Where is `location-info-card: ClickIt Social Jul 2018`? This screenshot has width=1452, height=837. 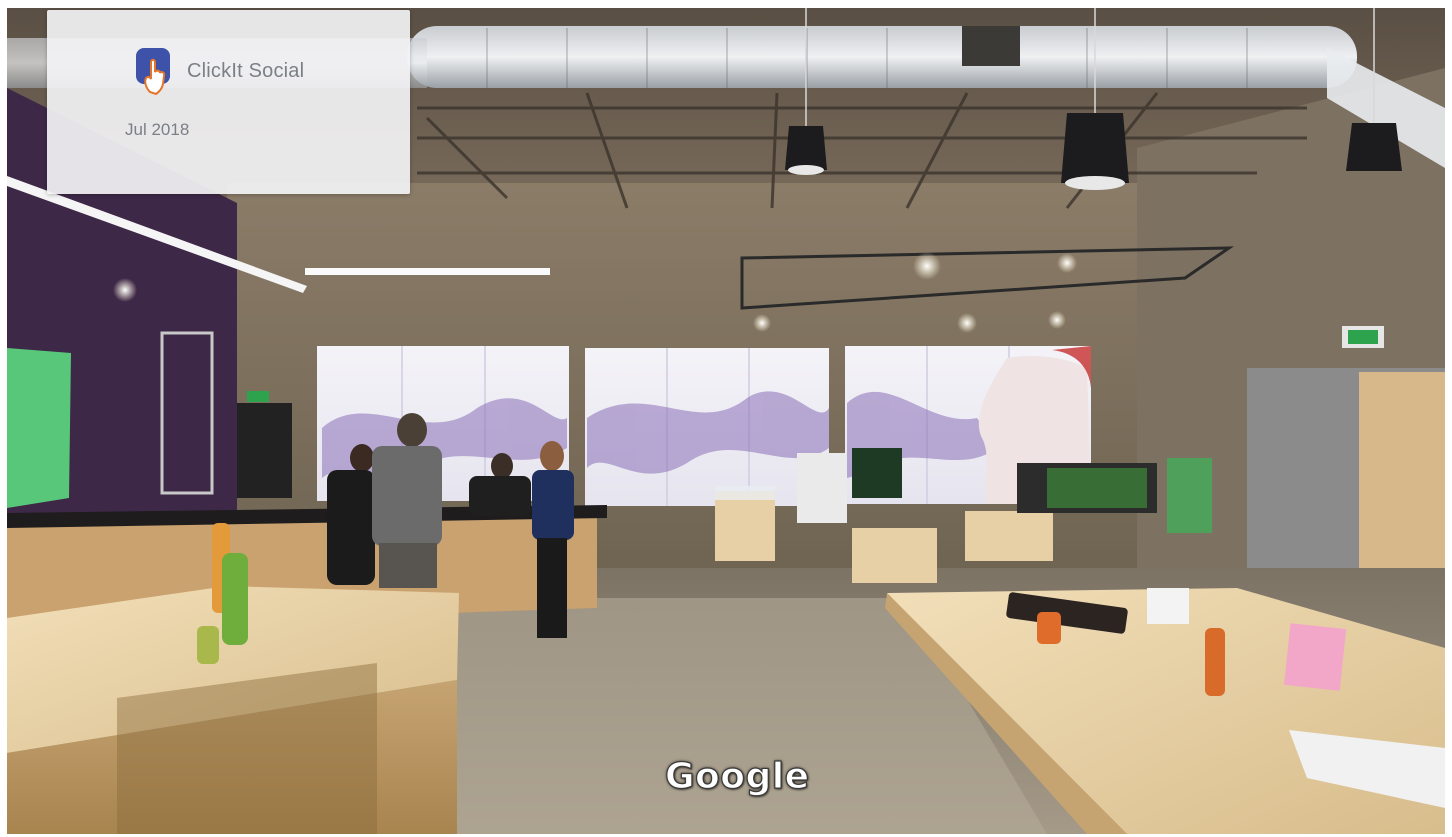
location-info-card: ClickIt Social Jul 2018 is located at coordinates (228, 102).